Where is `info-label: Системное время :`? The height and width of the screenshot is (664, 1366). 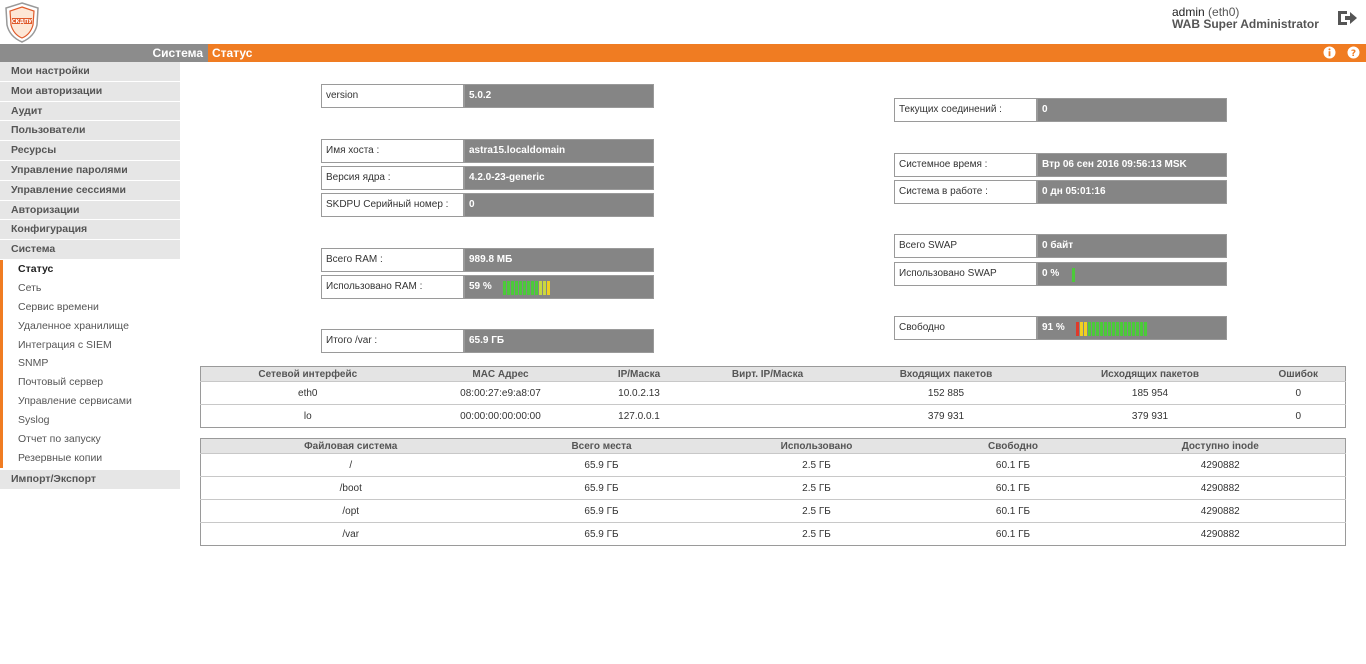 info-label: Системное время : is located at coordinates (965, 165).